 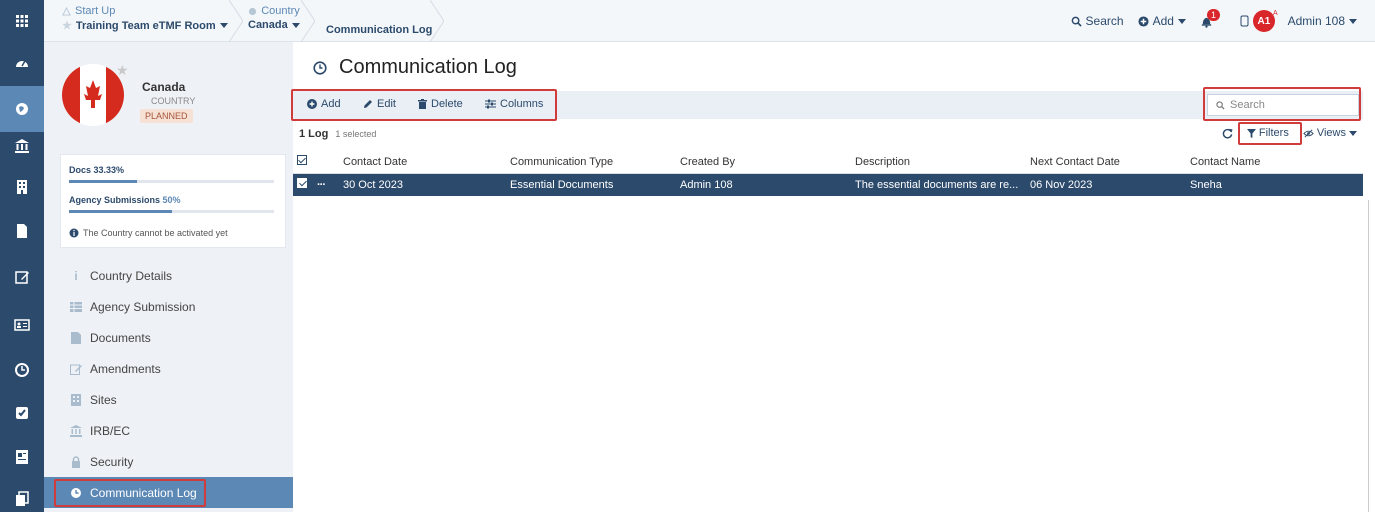 I want to click on activation-warning-text: The Country cannot be activated yet, so click(x=155, y=233).